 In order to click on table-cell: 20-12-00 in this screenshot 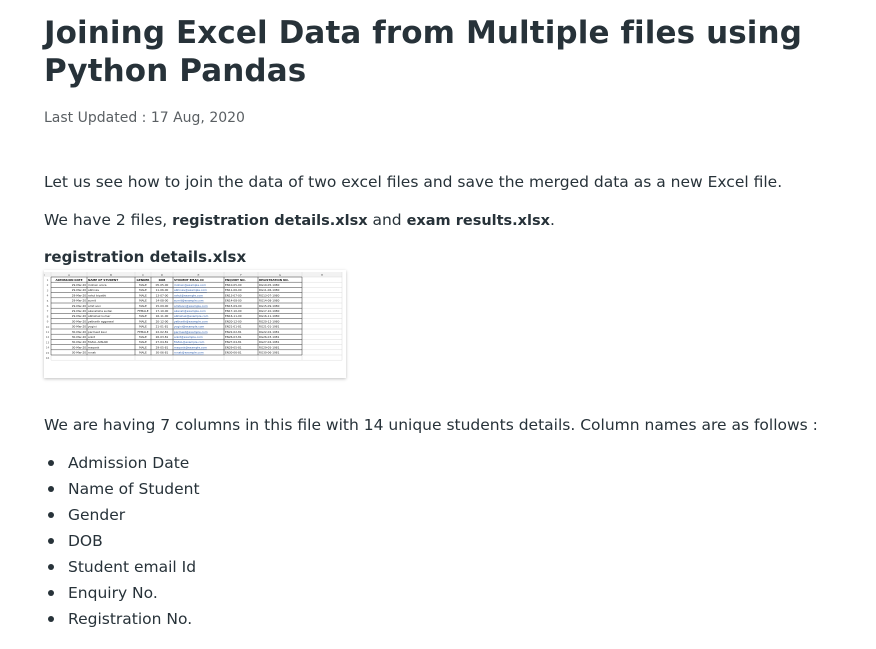, I will do `click(162, 321)`.